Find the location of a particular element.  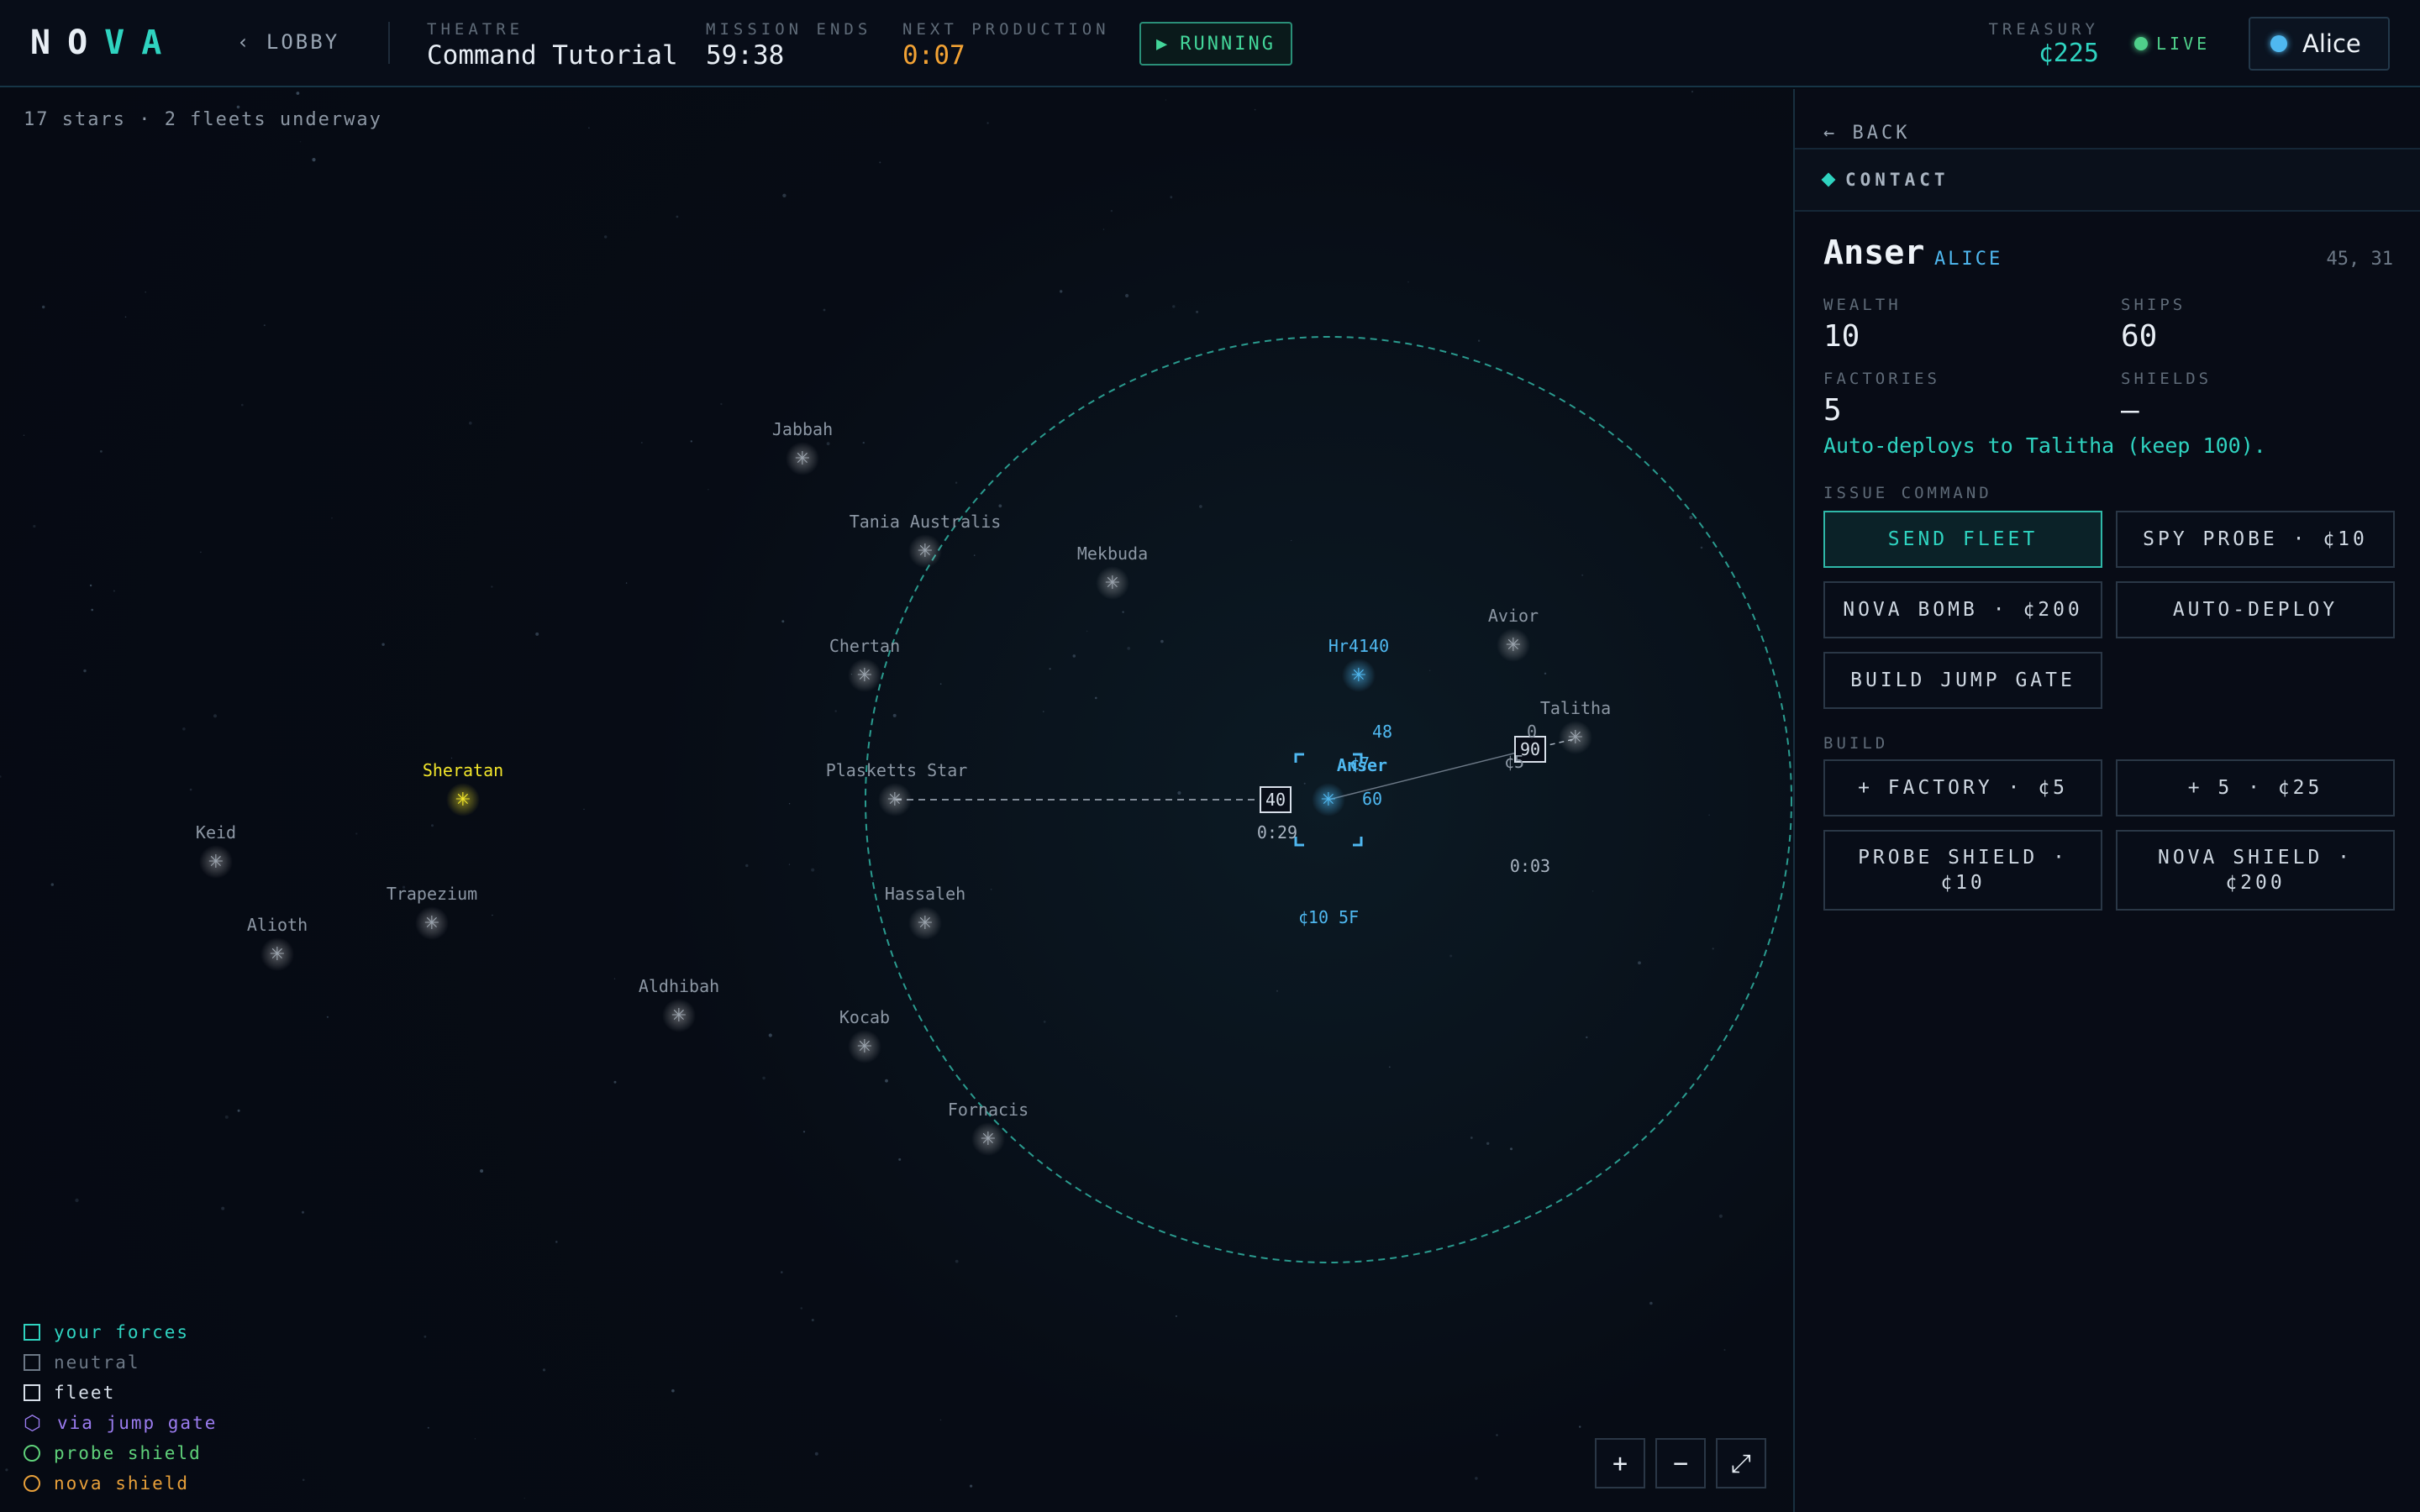

lobby-link: ‹ LOBBY is located at coordinates (288, 42).